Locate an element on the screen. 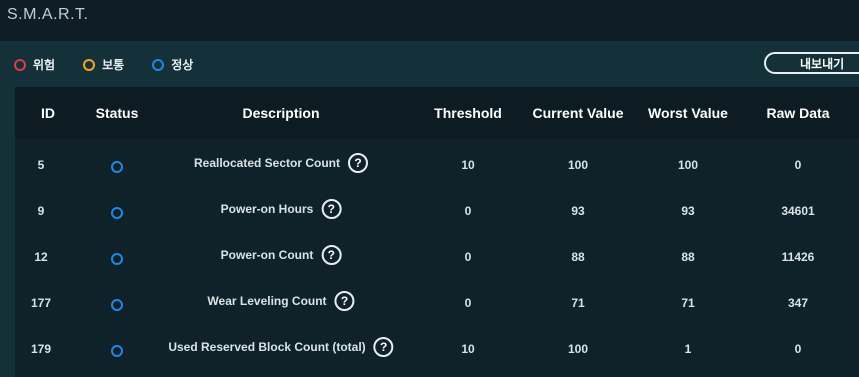 Image resolution: width=859 pixels, height=377 pixels. header-current-value: Current Value is located at coordinates (578, 113).